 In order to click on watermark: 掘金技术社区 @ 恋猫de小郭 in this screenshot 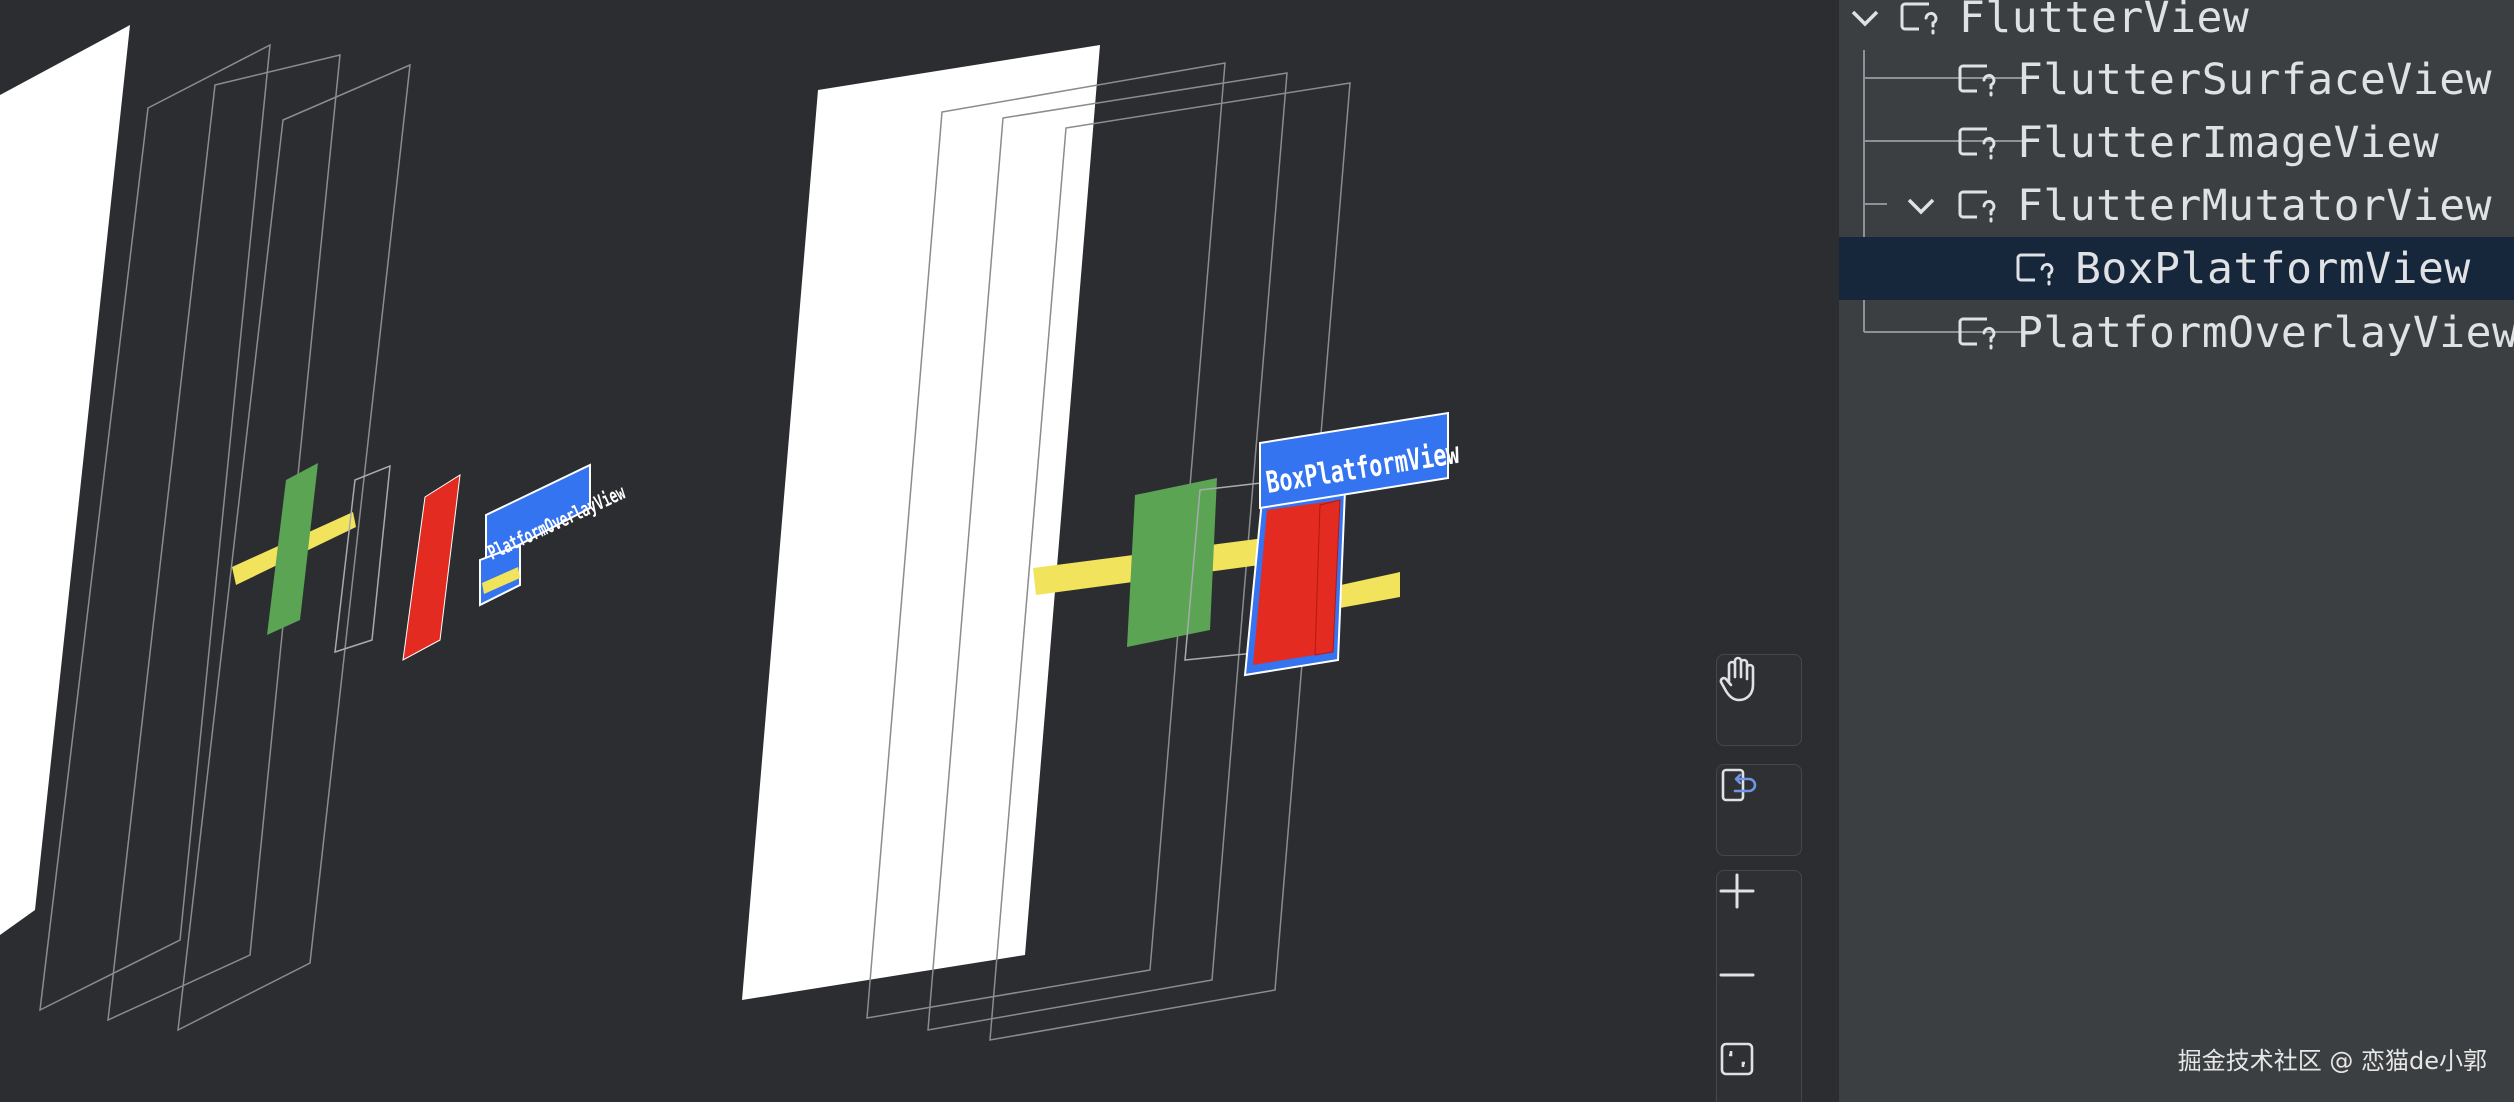, I will do `click(2332, 1061)`.